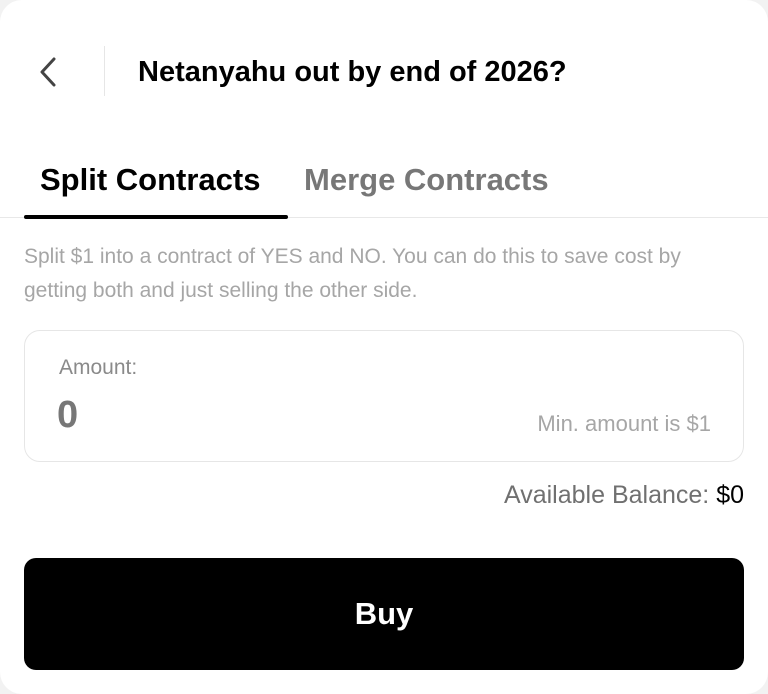 Image resolution: width=768 pixels, height=694 pixels. I want to click on amount-input, so click(247, 415).